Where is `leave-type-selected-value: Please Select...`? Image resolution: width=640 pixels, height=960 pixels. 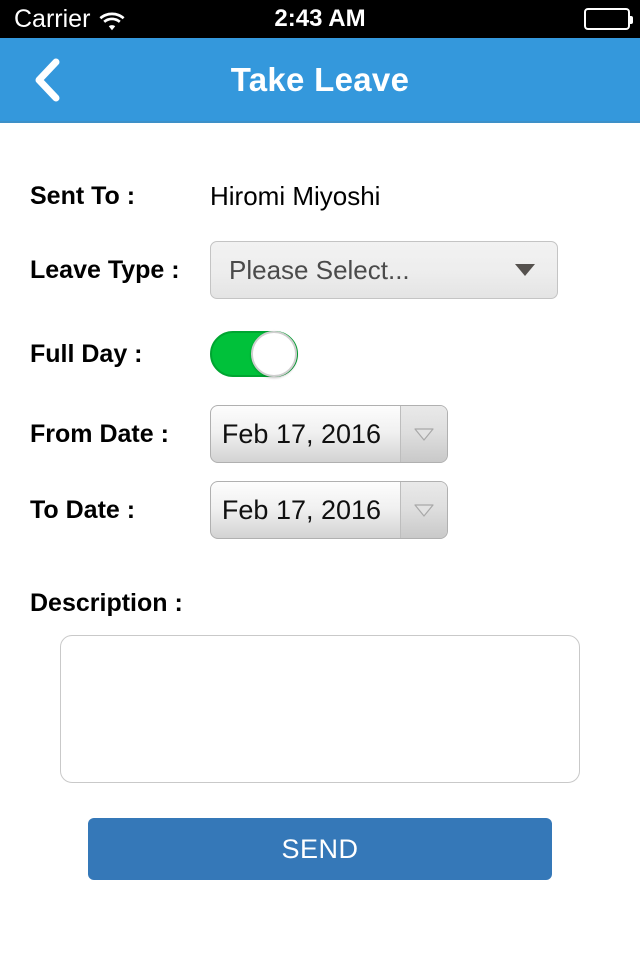 leave-type-selected-value: Please Select... is located at coordinates (319, 269).